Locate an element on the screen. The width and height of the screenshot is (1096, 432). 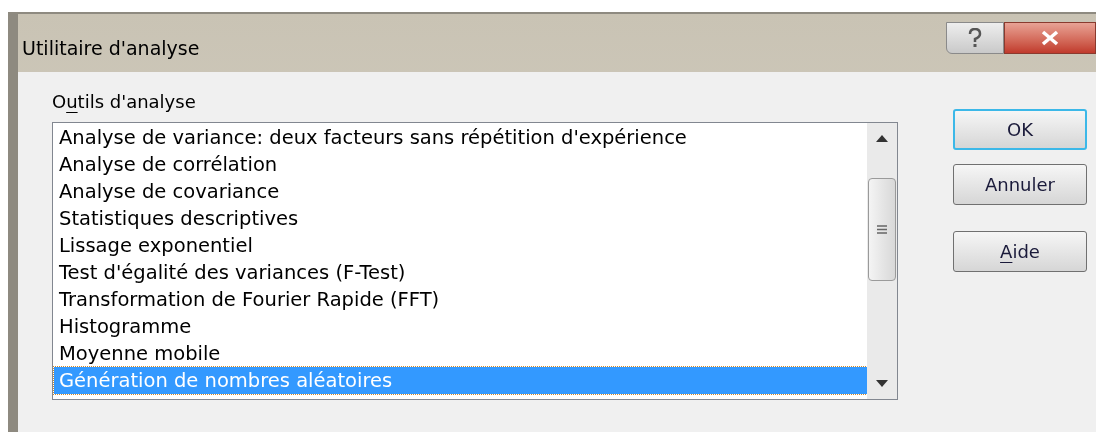
help-icon is located at coordinates (975, 38).